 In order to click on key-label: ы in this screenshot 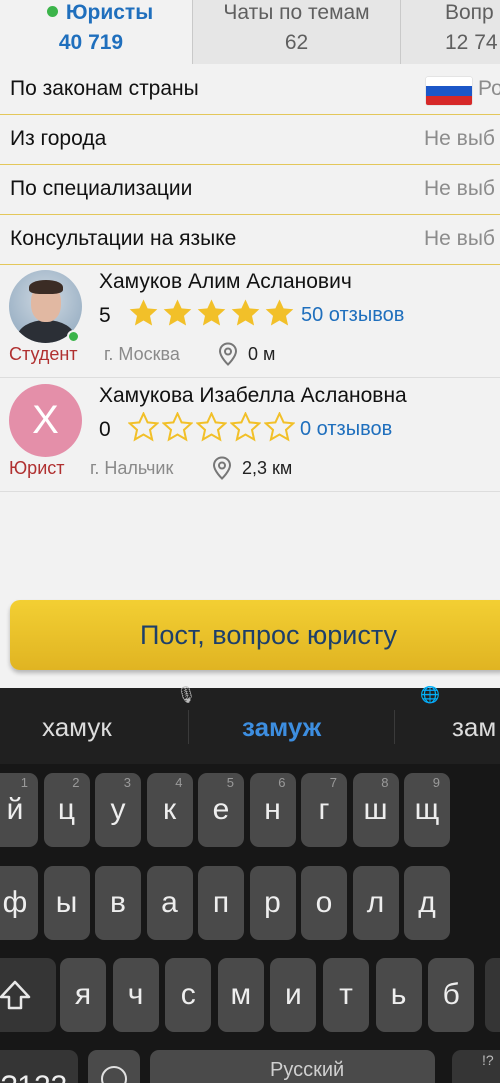, I will do `click(66, 902)`.